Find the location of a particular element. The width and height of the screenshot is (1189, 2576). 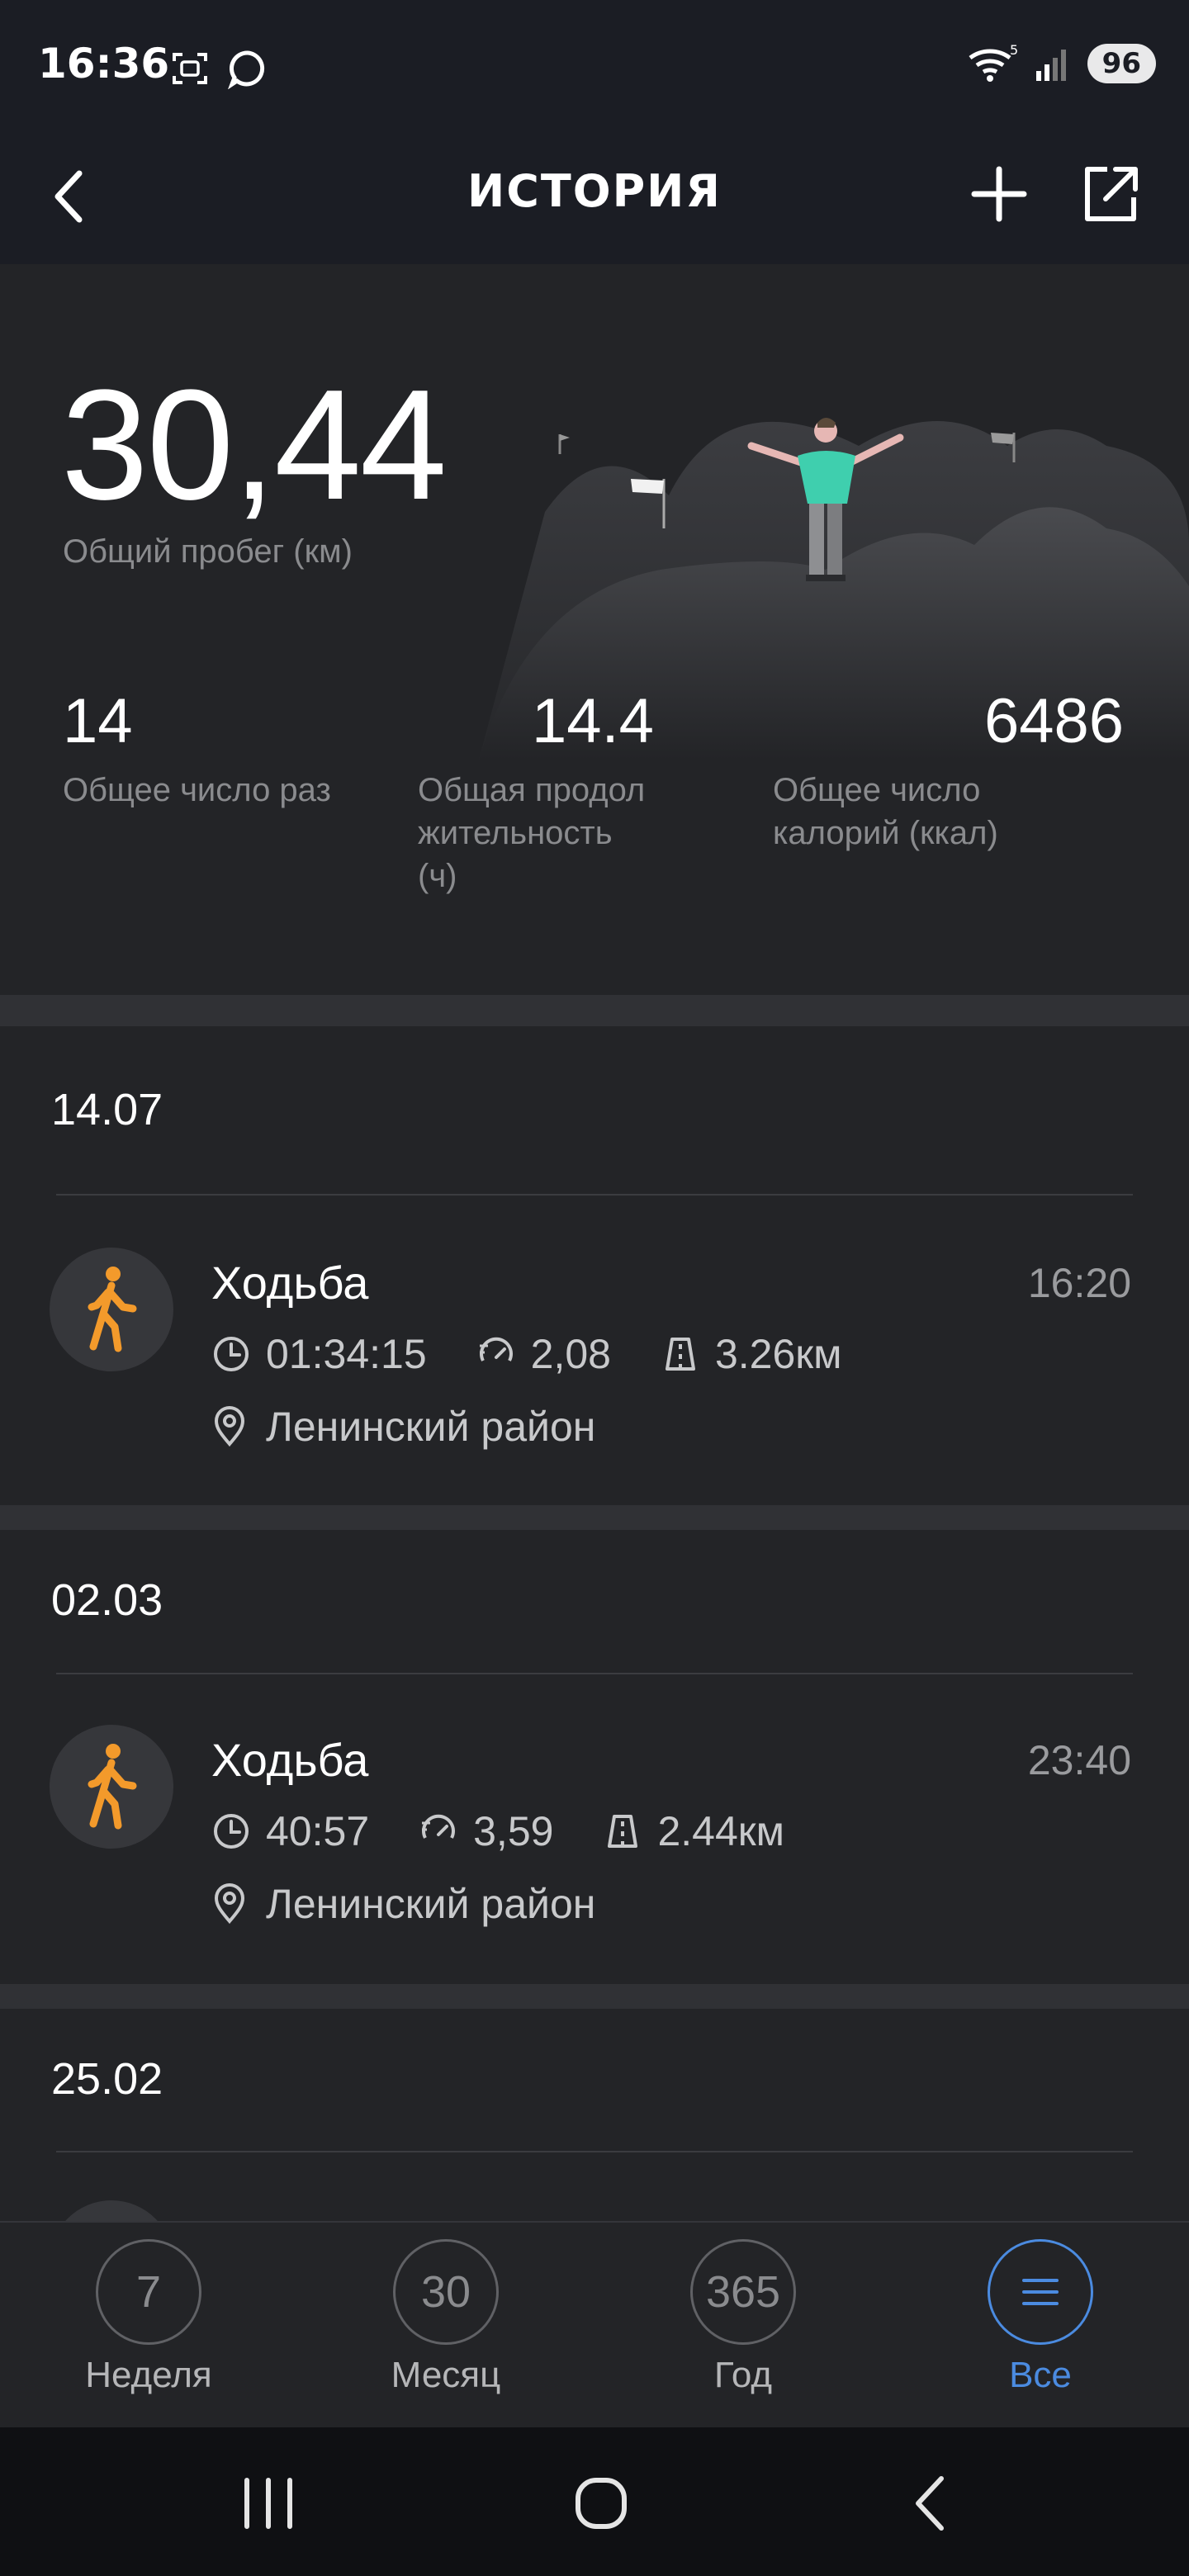

wifi-icon: 5 is located at coordinates (993, 62).